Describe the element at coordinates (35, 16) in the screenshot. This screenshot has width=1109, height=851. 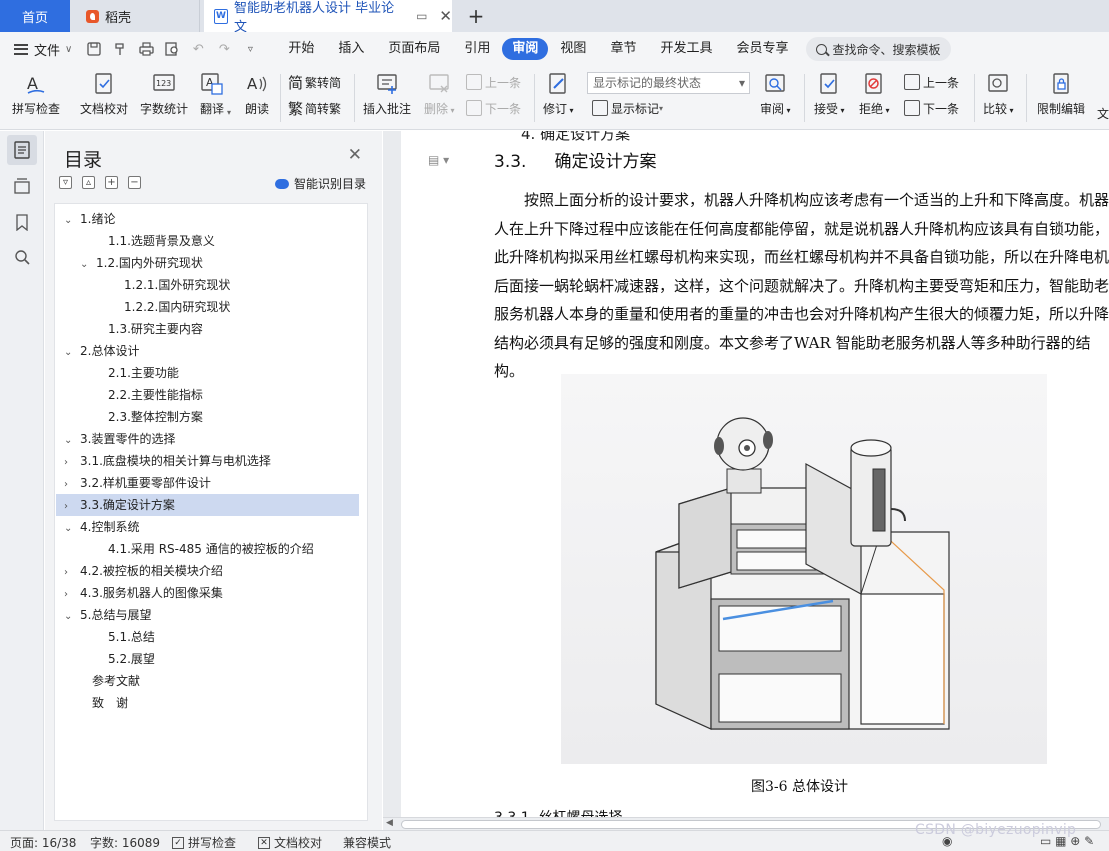
I see `tab-home: 首页` at that location.